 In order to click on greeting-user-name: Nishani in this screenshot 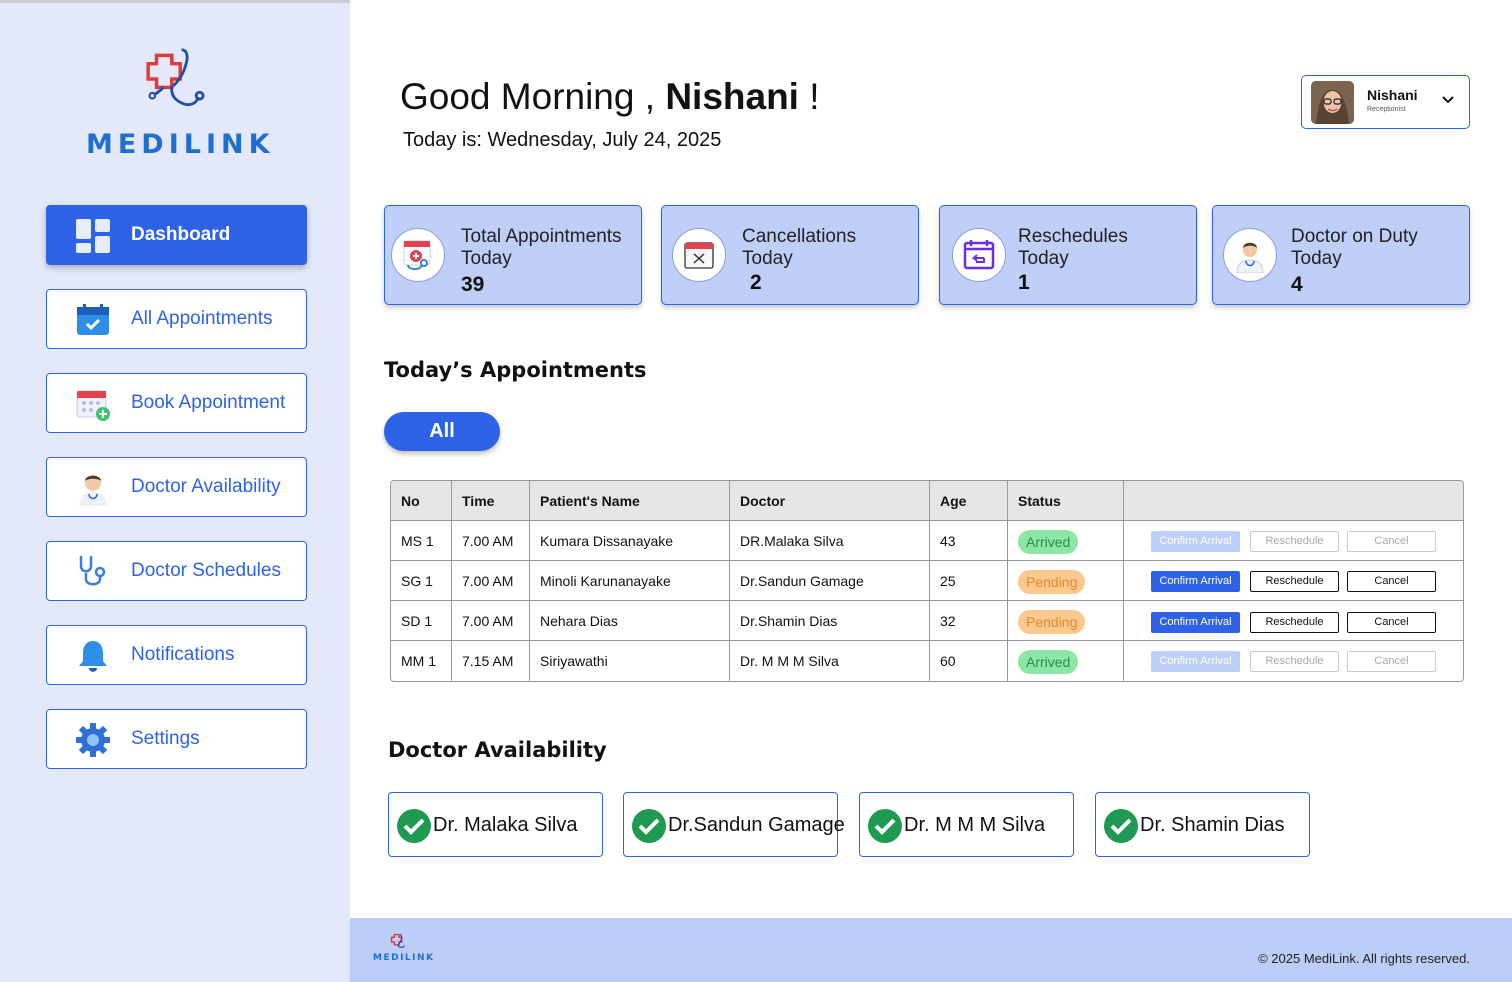, I will do `click(732, 96)`.